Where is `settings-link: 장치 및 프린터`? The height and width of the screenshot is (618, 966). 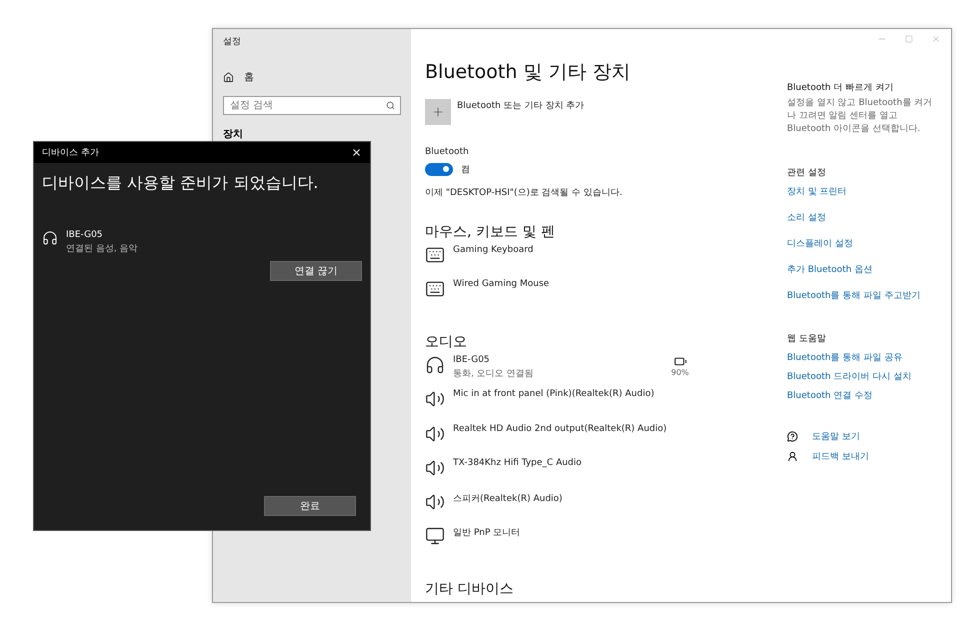 settings-link: 장치 및 프린터 is located at coordinates (864, 191).